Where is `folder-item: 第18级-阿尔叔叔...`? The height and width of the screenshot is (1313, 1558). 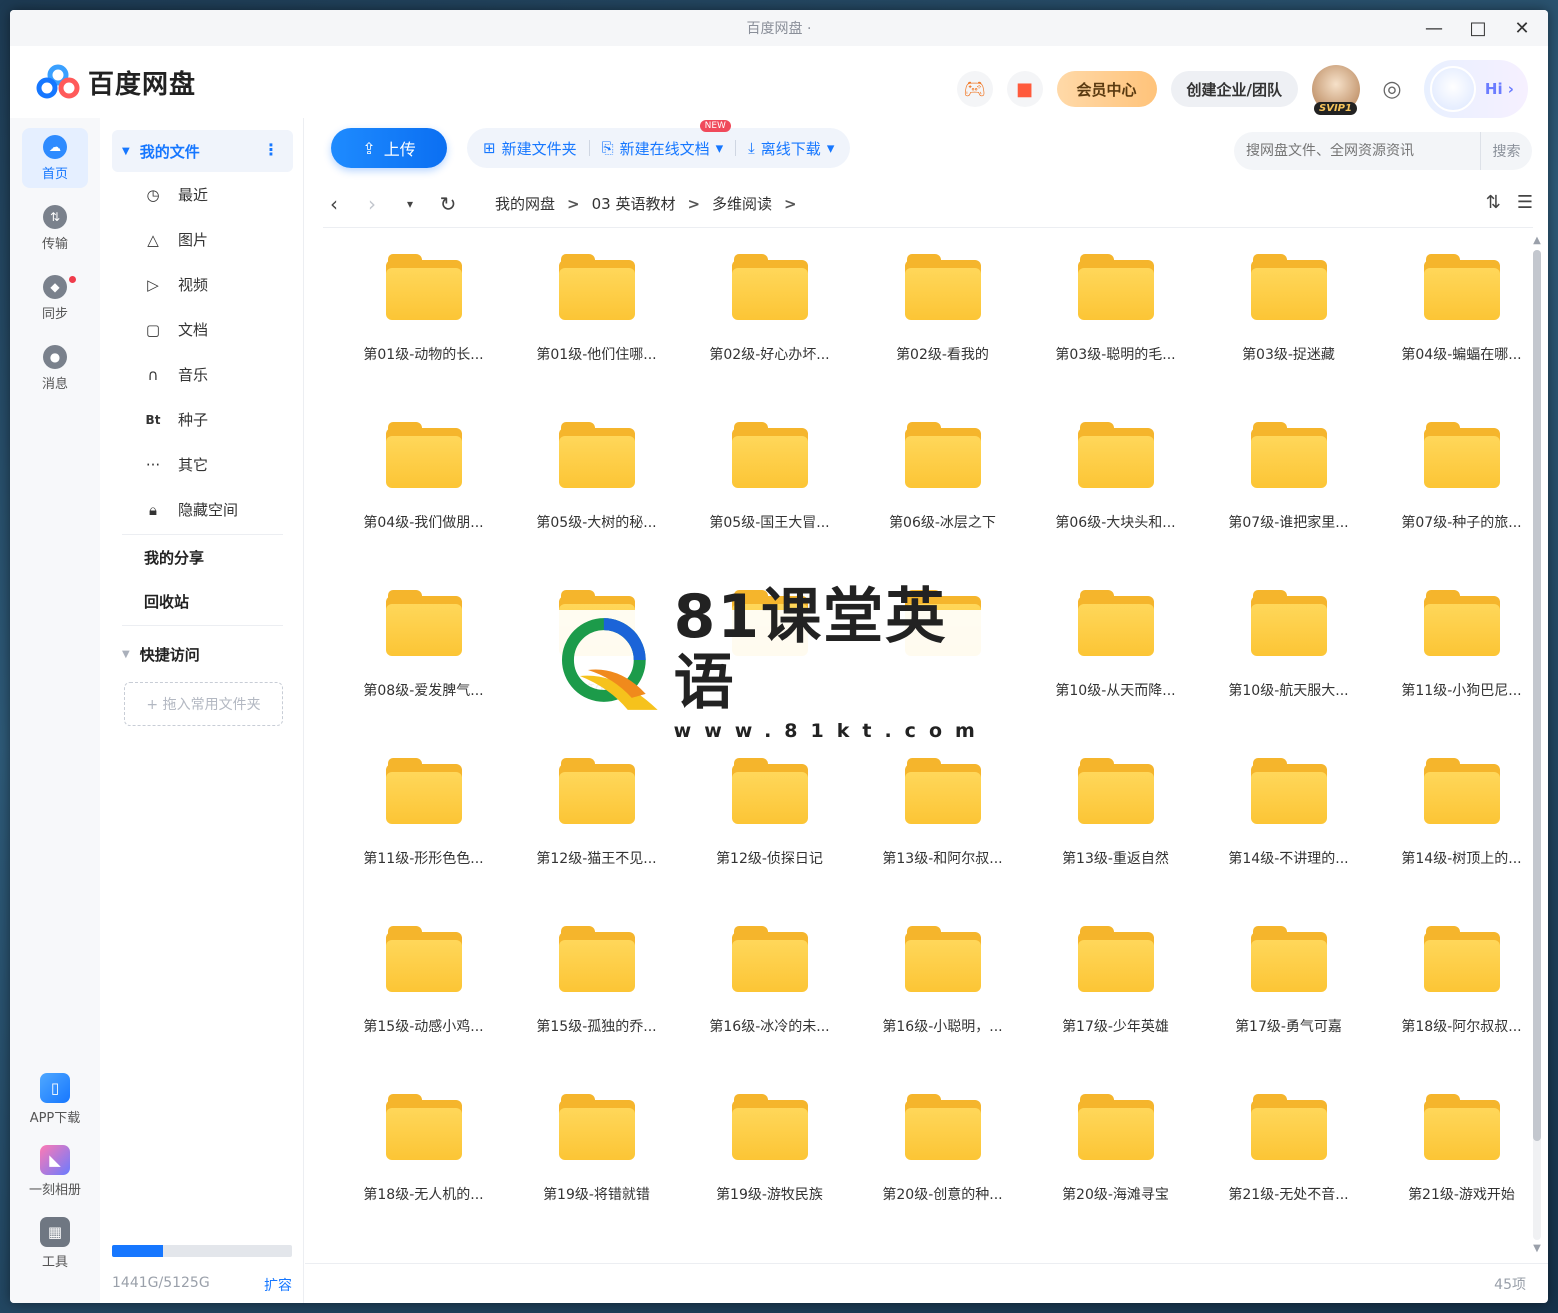 folder-item: 第18级-阿尔叔叔... is located at coordinates (1461, 1004).